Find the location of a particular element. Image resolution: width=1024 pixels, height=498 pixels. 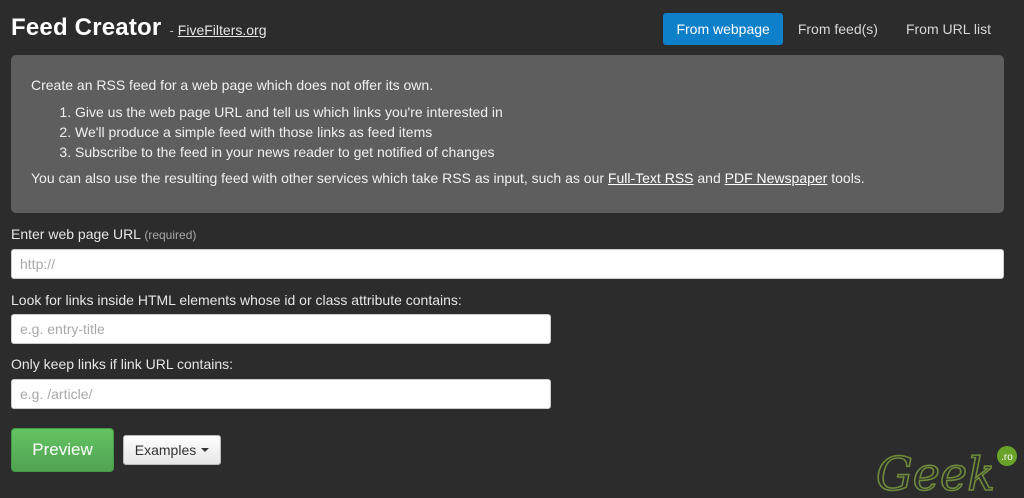

pdf-newspaper-link: PDF Newspaper is located at coordinates (776, 178).